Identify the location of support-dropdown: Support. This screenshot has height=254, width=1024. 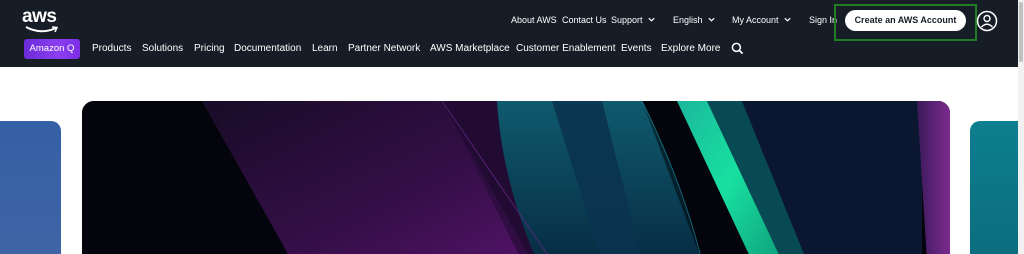
(633, 20).